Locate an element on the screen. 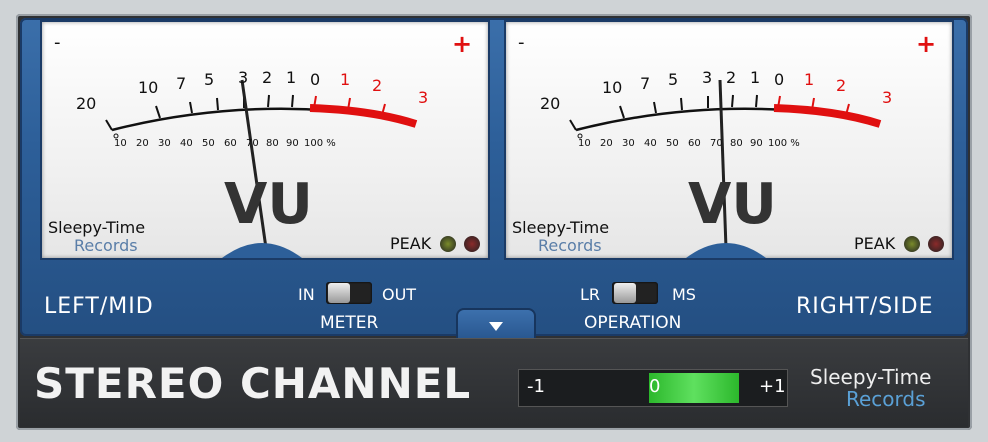 The height and width of the screenshot is (442, 988). meter-toggle is located at coordinates (349, 293).